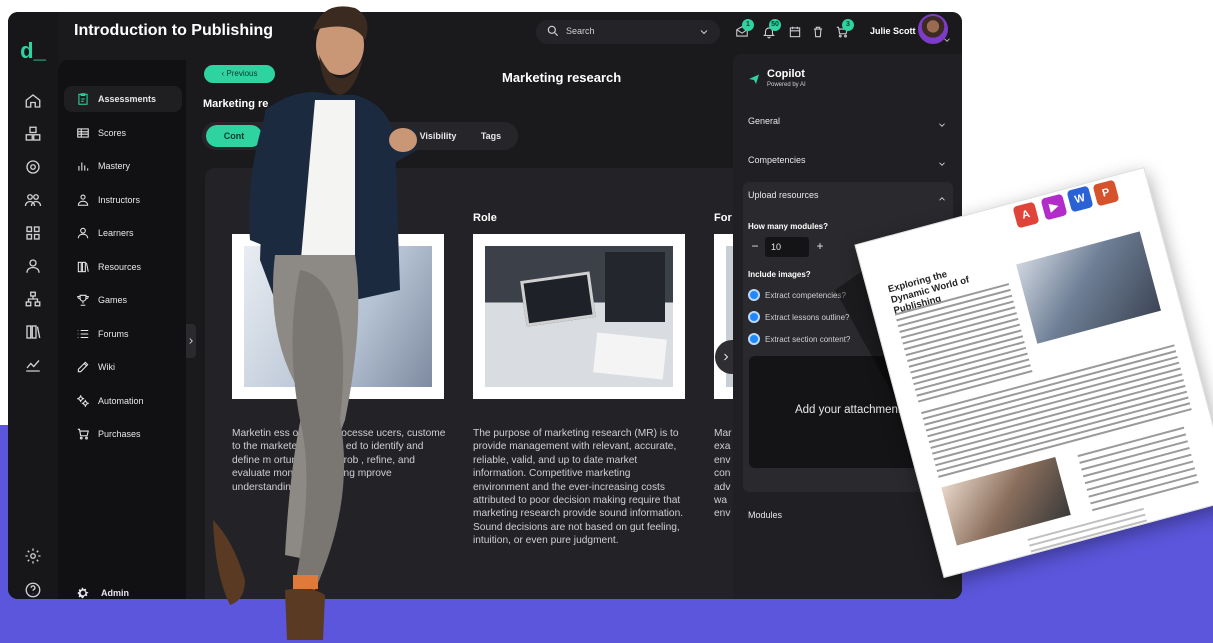 The width and height of the screenshot is (1213, 643). I want to click on document-photo, so click(1088, 287).